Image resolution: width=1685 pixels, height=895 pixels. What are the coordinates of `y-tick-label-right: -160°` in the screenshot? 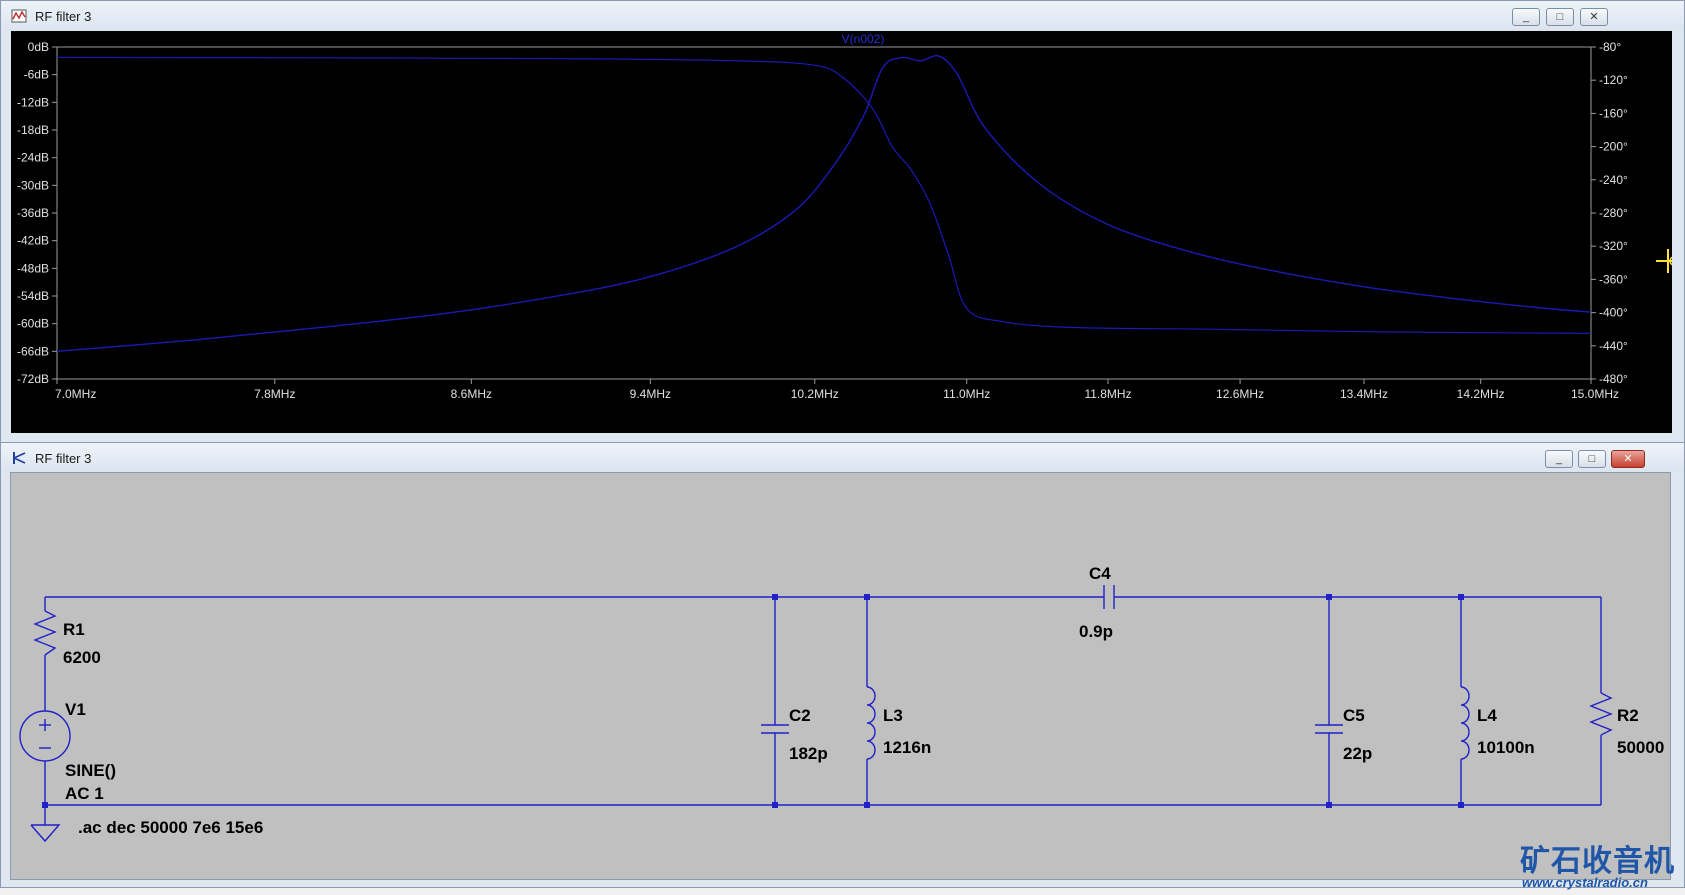 It's located at (1613, 113).